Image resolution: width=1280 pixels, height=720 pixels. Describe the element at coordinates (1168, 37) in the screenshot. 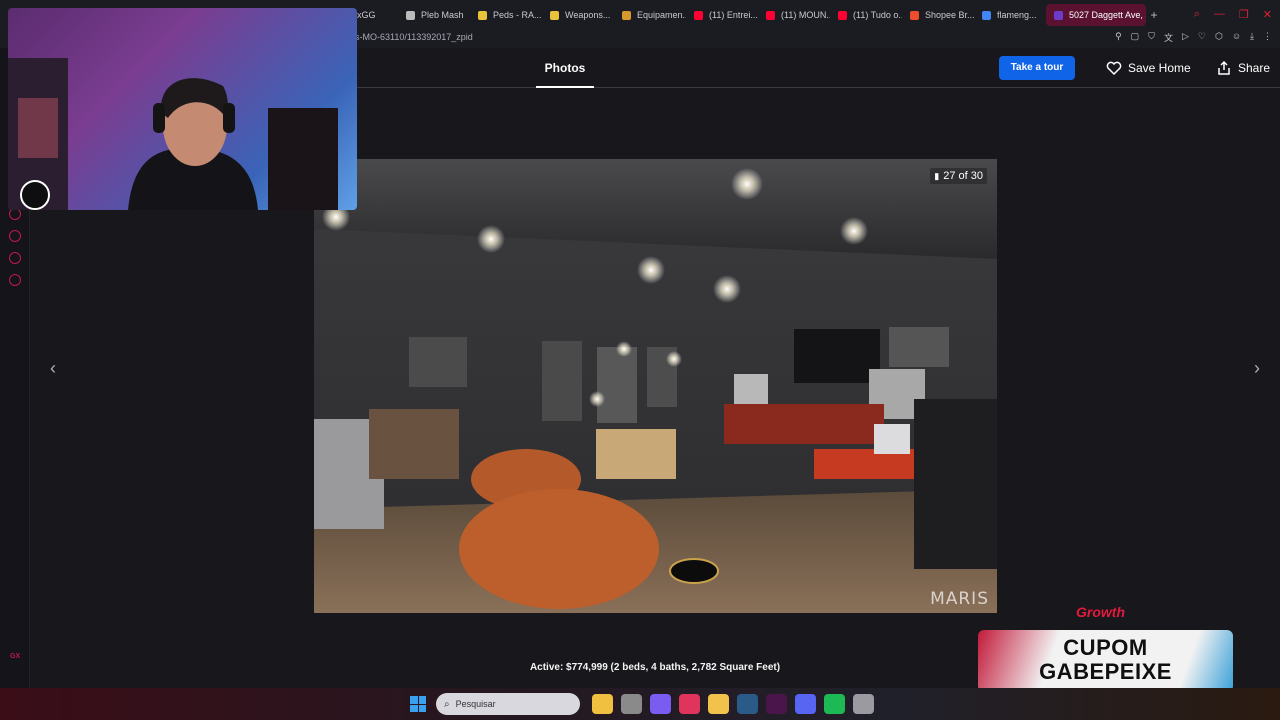

I see `translate-icon: 文` at that location.